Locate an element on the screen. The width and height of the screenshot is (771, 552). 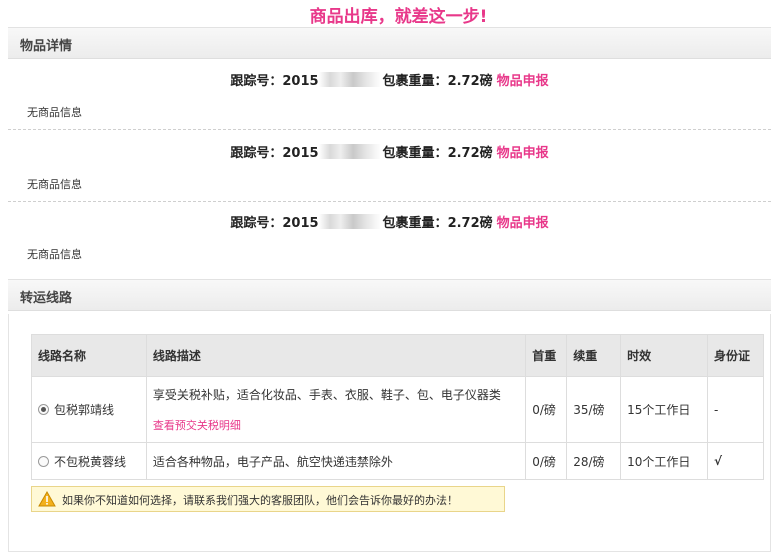
route-description-cell: 适合各种物品，电子产品、航空快递违禁除外 is located at coordinates (336, 461).